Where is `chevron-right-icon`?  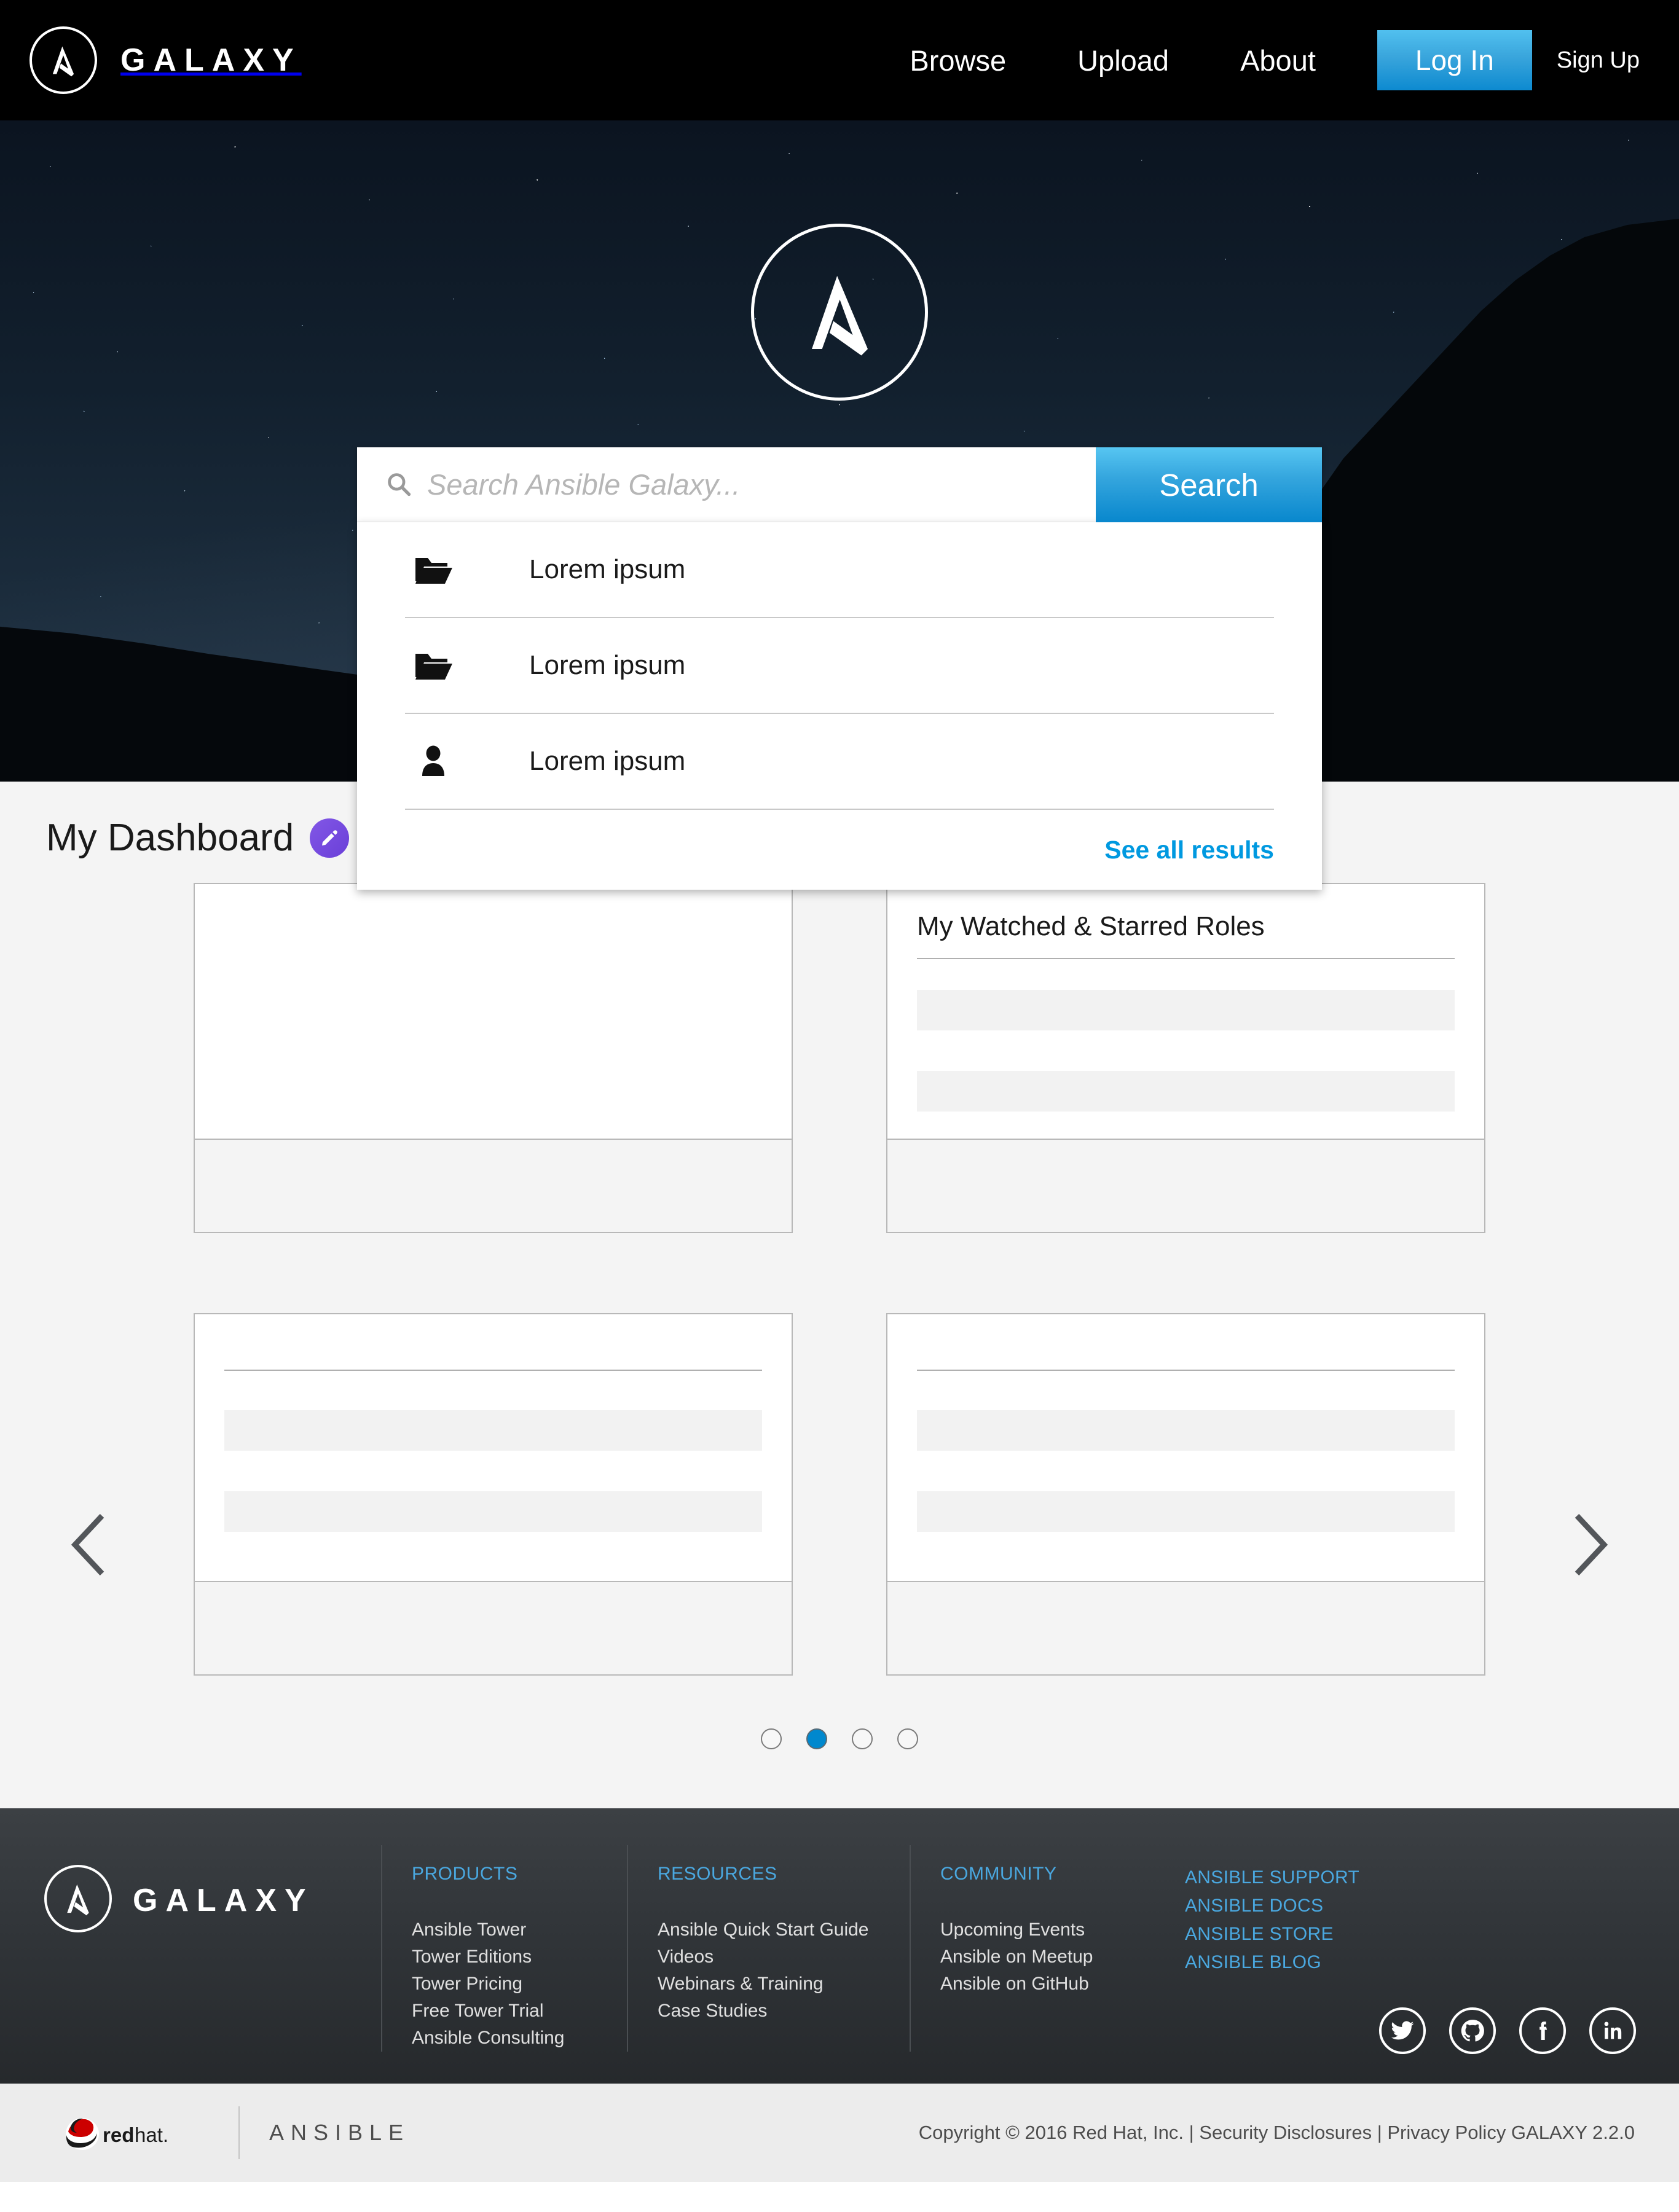
chevron-right-icon is located at coordinates (1589, 1545).